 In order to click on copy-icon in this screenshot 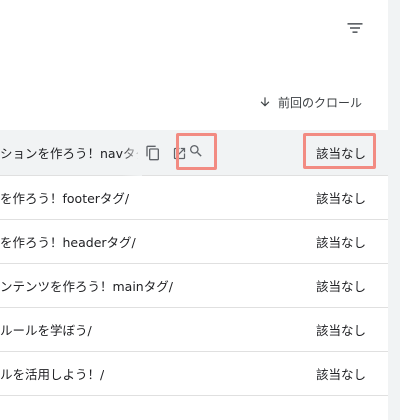, I will do `click(152, 153)`.